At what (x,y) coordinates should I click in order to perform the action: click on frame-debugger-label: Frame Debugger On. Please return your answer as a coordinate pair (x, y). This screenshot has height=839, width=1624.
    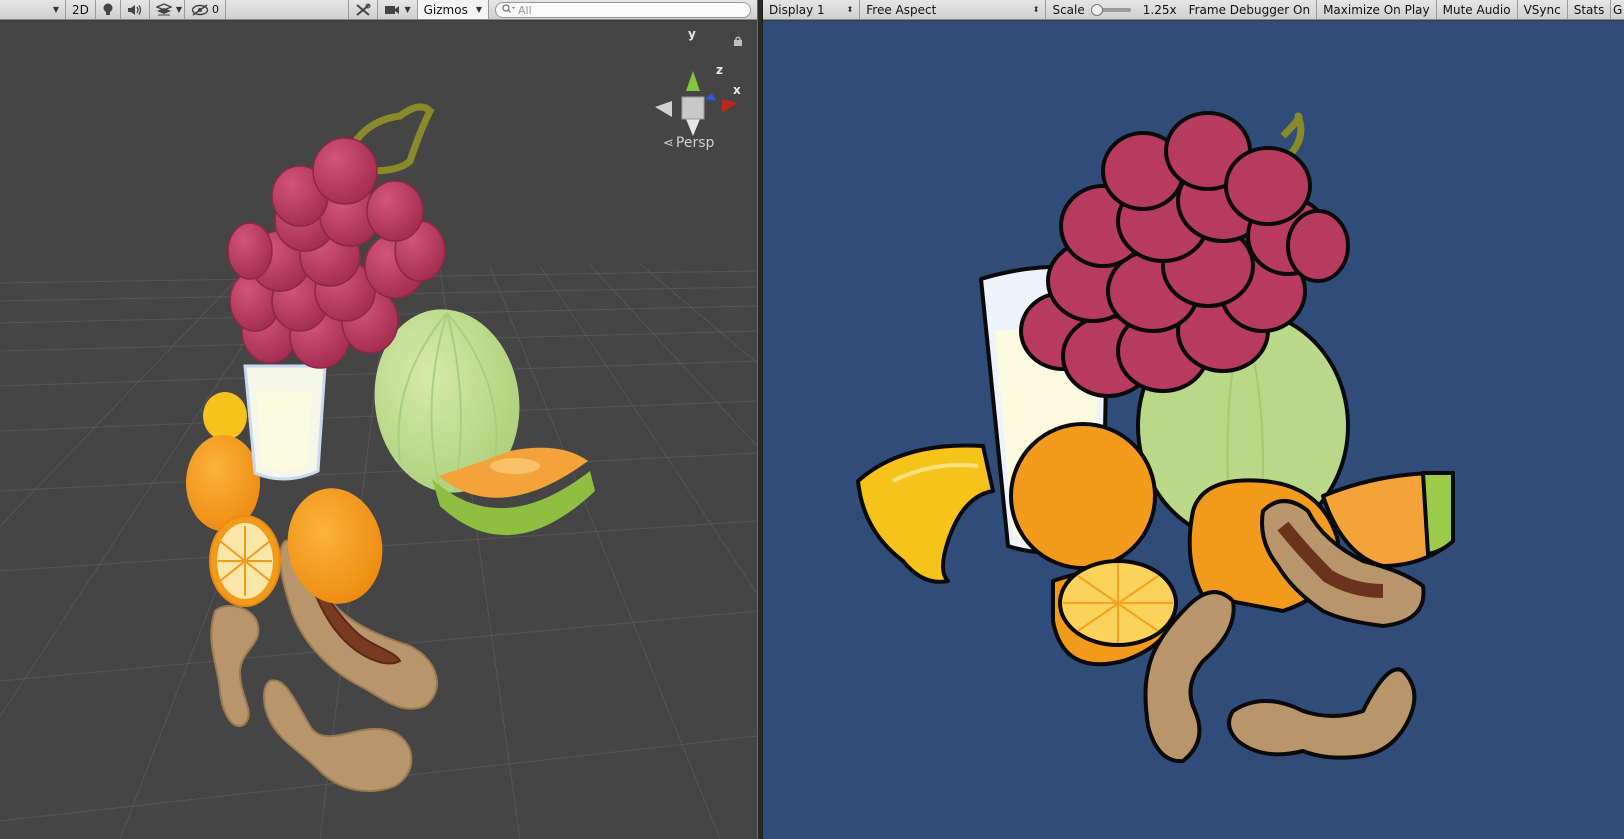
    Looking at the image, I should click on (1249, 9).